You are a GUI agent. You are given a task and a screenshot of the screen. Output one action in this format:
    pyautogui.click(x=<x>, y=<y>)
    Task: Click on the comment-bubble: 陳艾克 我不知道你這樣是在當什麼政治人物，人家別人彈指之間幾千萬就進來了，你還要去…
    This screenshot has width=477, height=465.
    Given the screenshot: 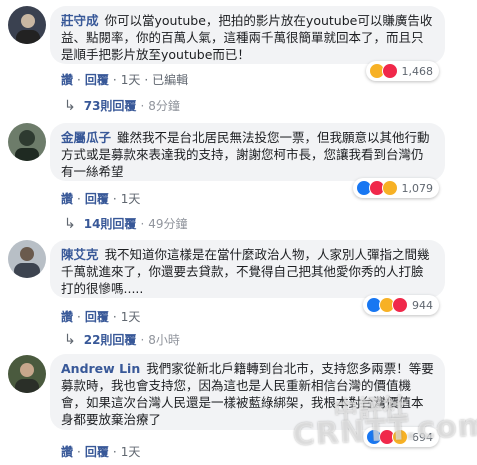 What is the action you would take?
    pyautogui.click(x=247, y=269)
    